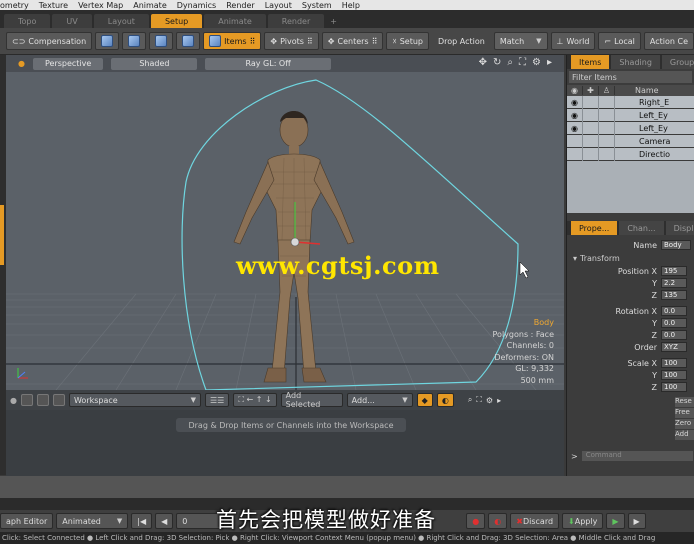 This screenshot has width=694, height=544. I want to click on schematic-tool-icon, so click(26, 400).